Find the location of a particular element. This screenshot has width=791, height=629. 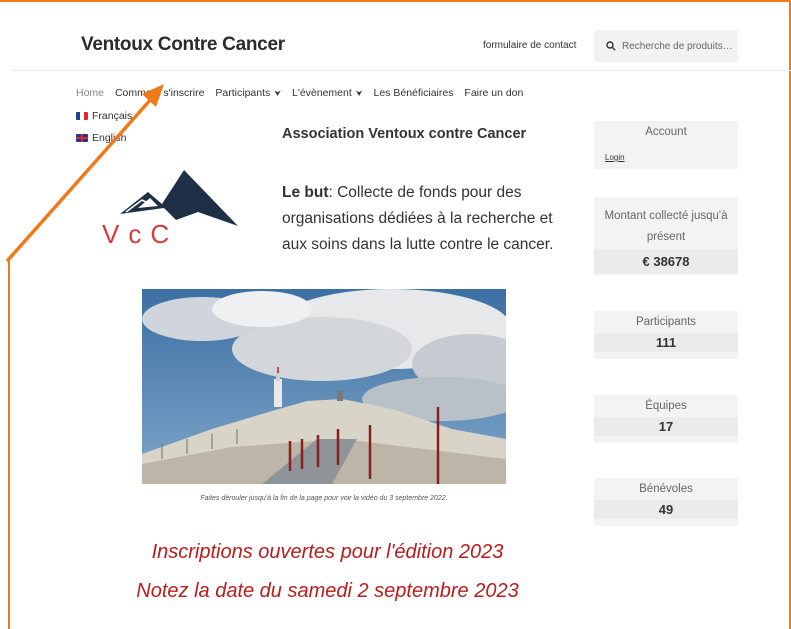

logo-text: VcC is located at coordinates (140, 233).